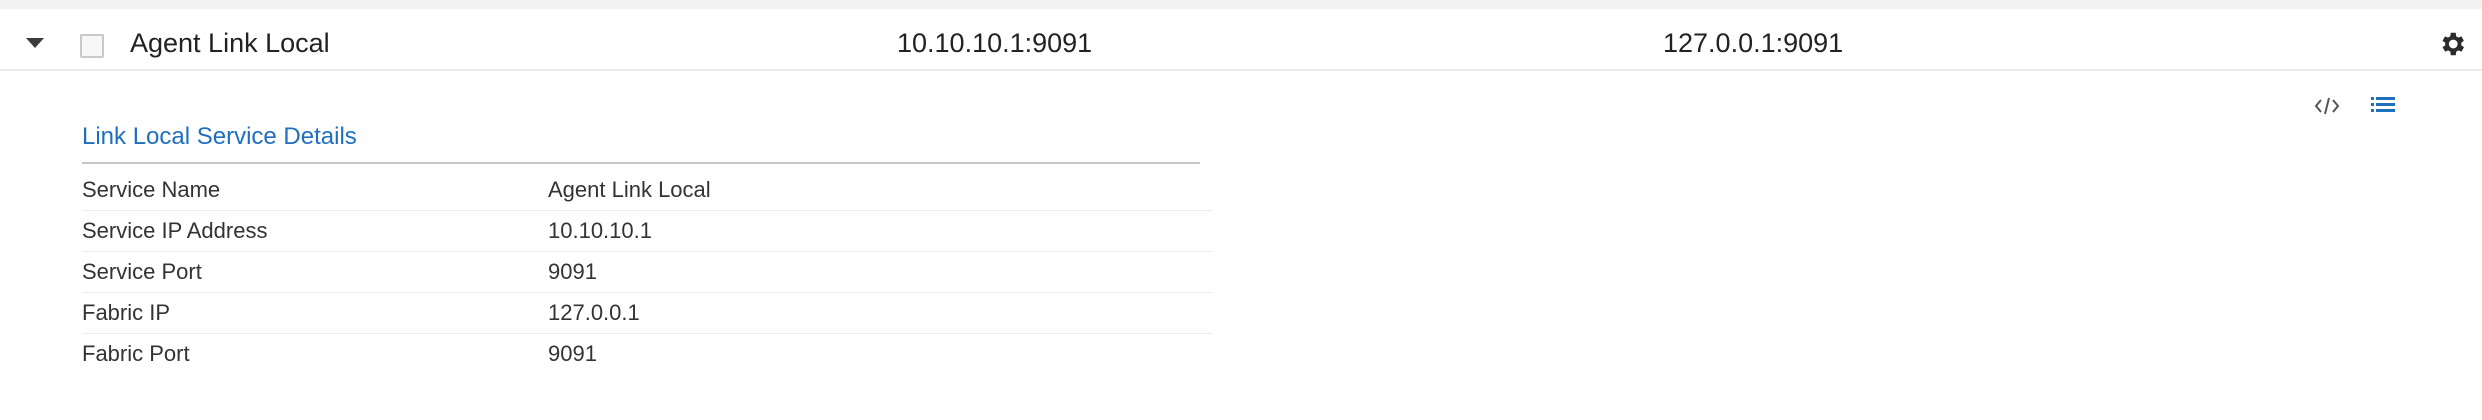  Describe the element at coordinates (2383, 105) in the screenshot. I see `list-icon` at that location.